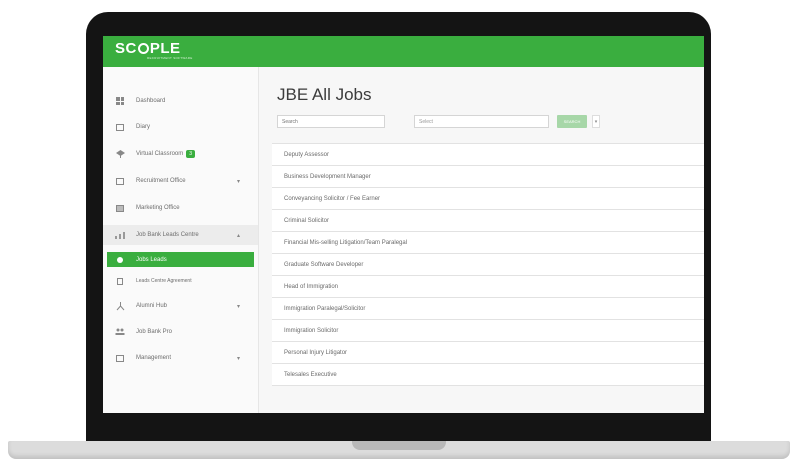  What do you see at coordinates (154, 358) in the screenshot?
I see `sidebar-item-label: Management` at bounding box center [154, 358].